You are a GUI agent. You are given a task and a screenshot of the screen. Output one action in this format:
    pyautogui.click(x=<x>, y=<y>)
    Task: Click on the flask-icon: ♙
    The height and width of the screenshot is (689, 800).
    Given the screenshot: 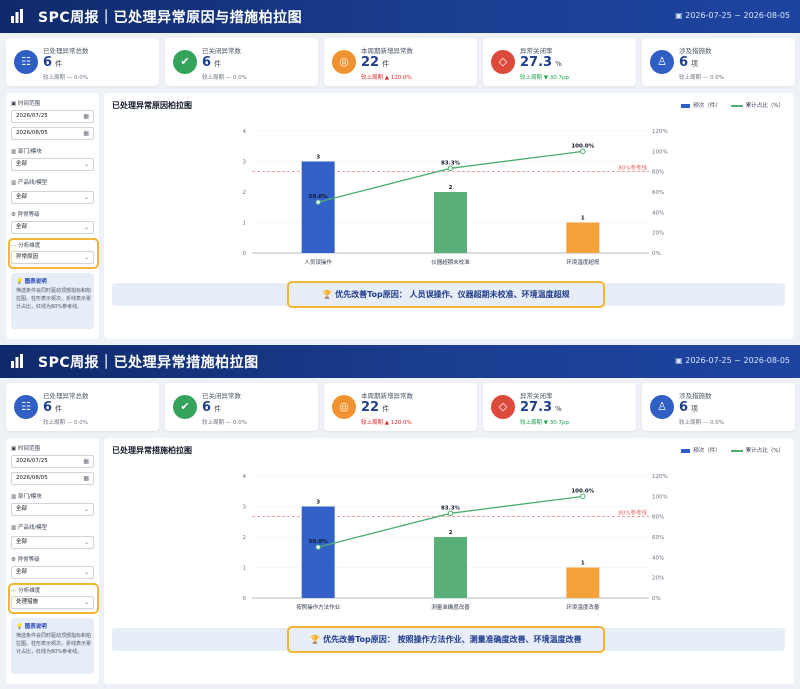 What is the action you would take?
    pyautogui.click(x=662, y=407)
    